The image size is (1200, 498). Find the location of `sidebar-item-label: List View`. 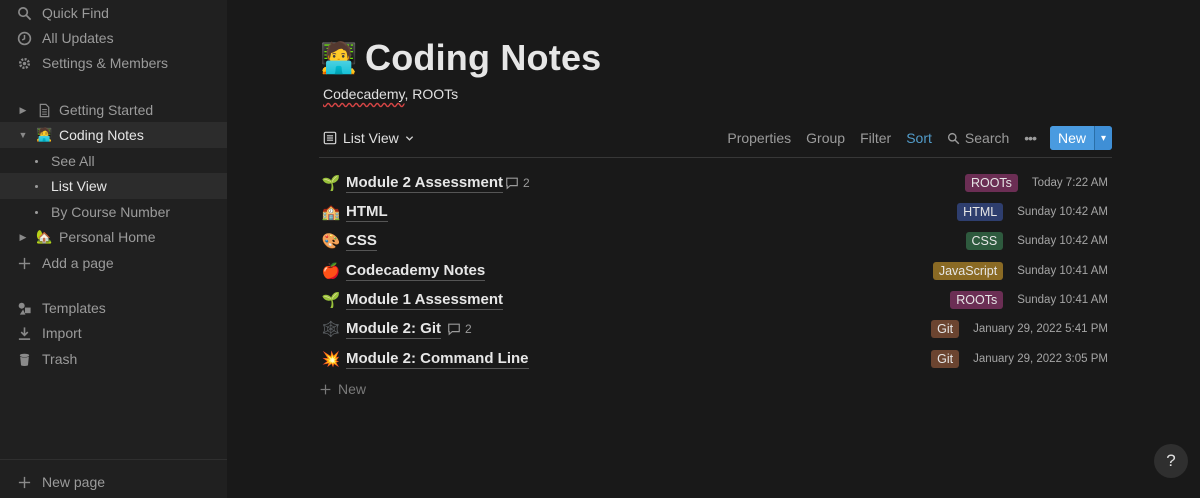

sidebar-item-label: List View is located at coordinates (79, 186).